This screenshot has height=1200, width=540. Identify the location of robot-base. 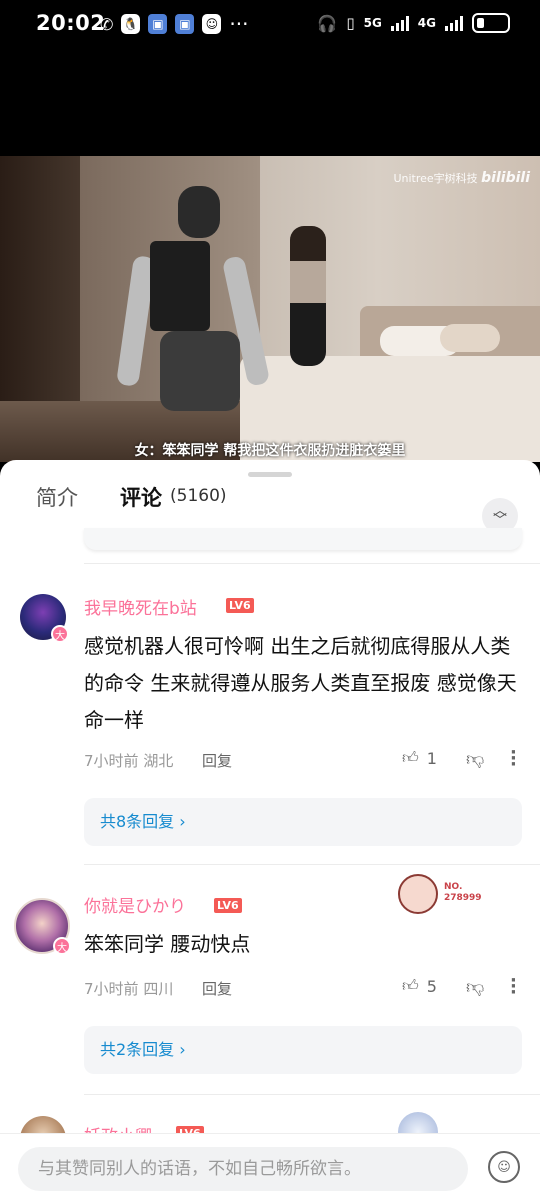
(200, 371).